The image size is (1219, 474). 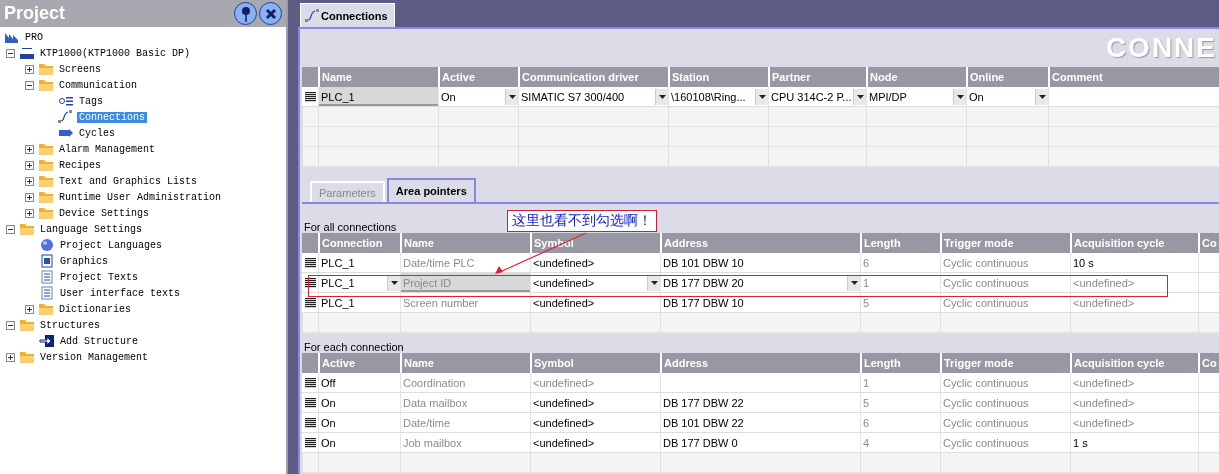 I want to click on table-row: PLC_1 Date/time PLC <undefined> DB 101 DBW 10 6 Cyclic continuous 10 s, so click(x=760, y=263).